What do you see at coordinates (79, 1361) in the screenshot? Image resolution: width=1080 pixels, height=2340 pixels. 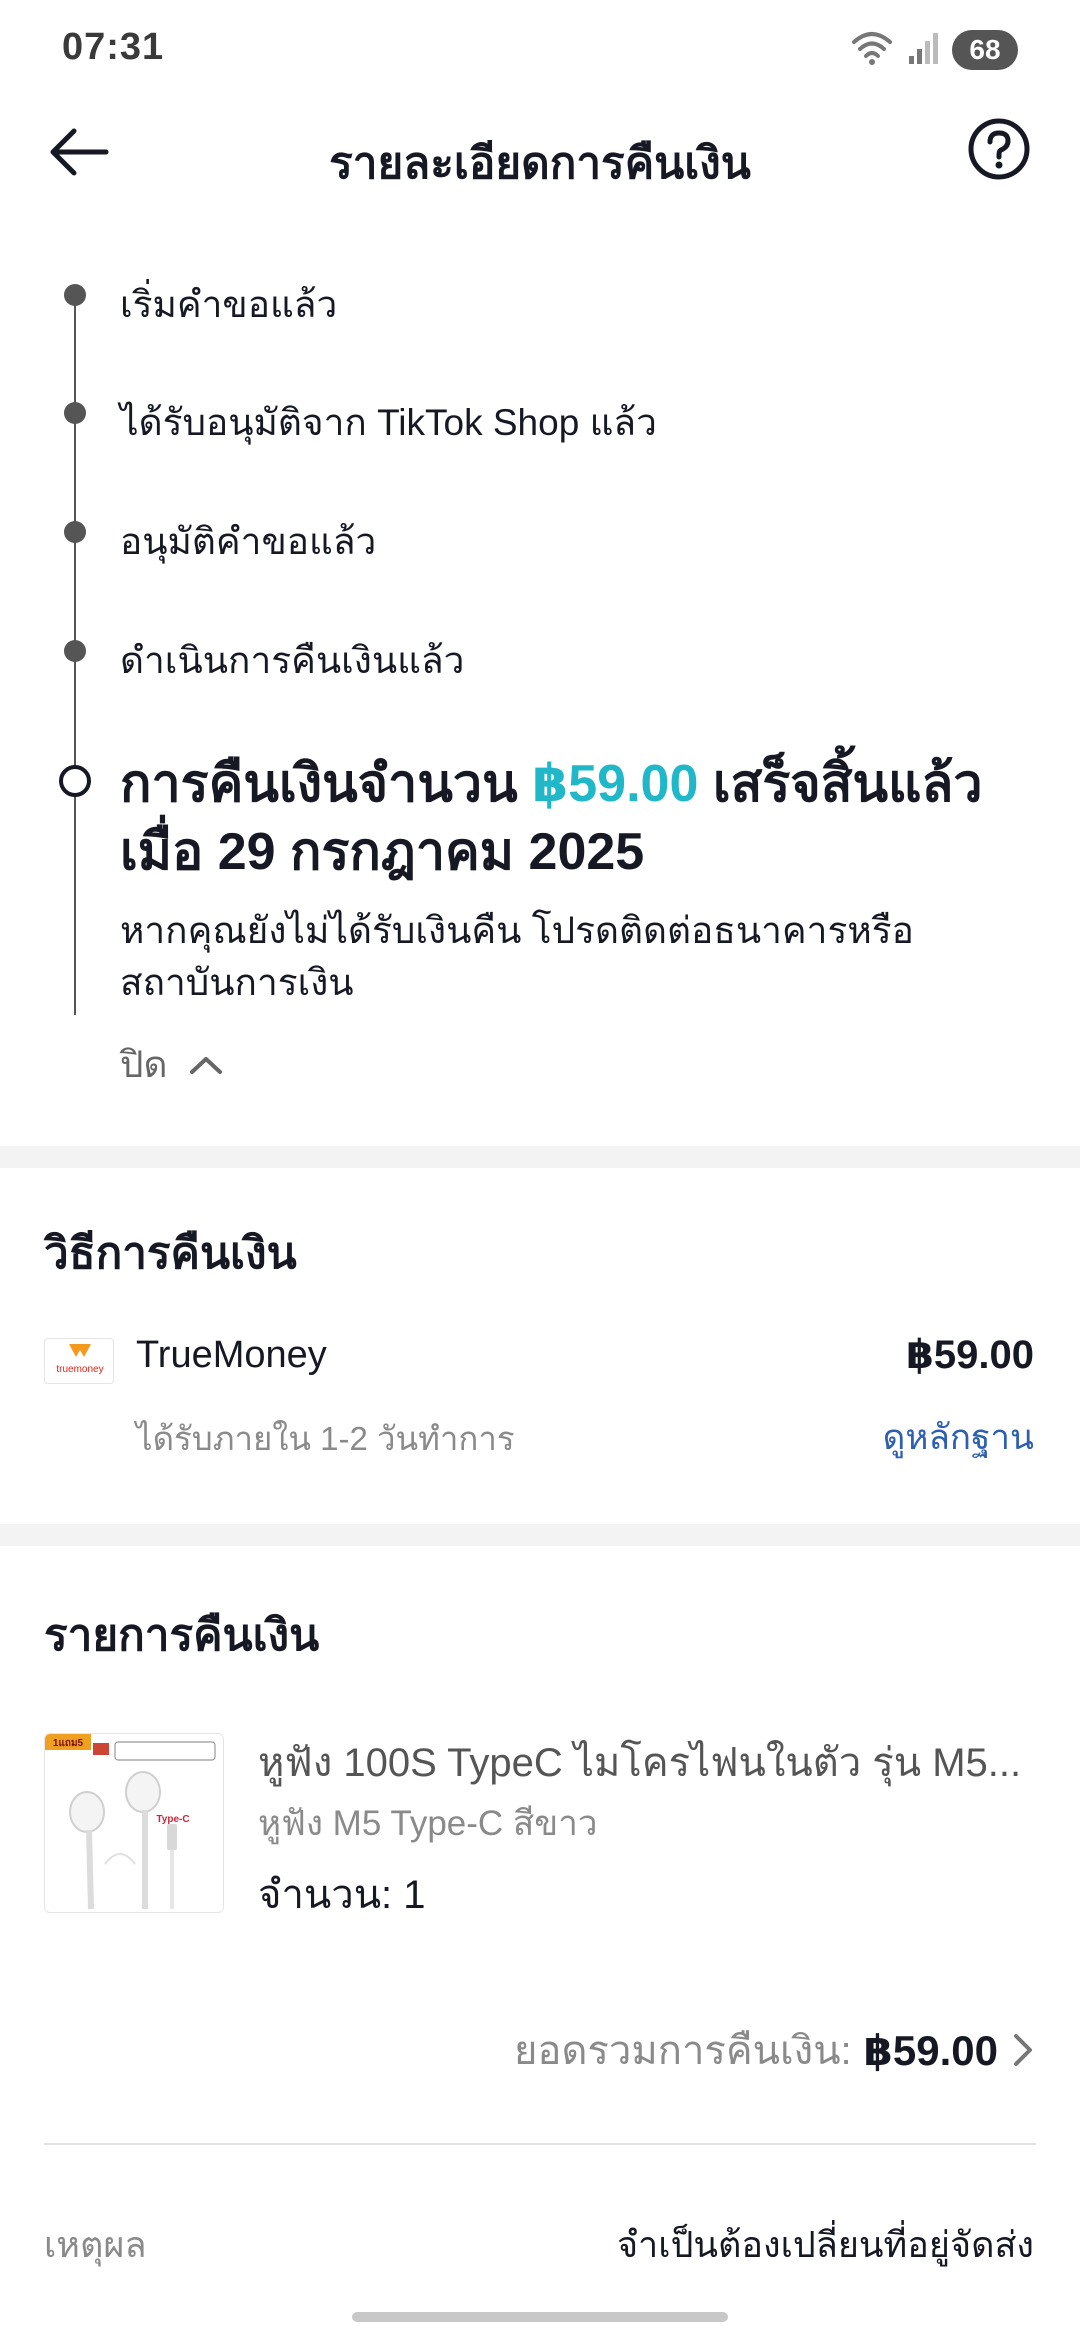 I see `truemoney-logo: truemoney` at bounding box center [79, 1361].